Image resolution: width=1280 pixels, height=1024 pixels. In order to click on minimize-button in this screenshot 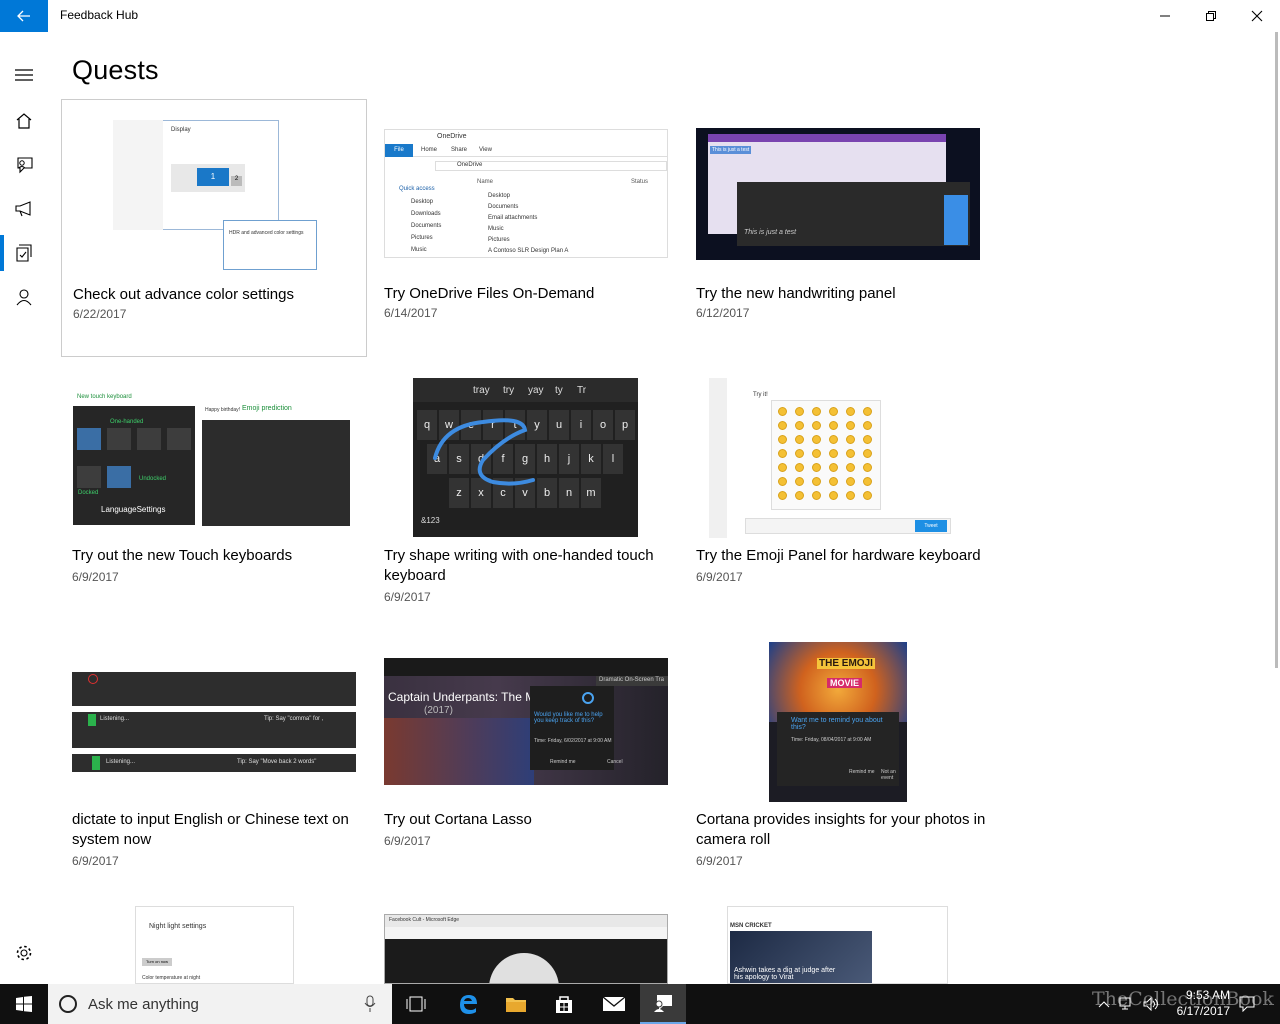, I will do `click(1165, 16)`.